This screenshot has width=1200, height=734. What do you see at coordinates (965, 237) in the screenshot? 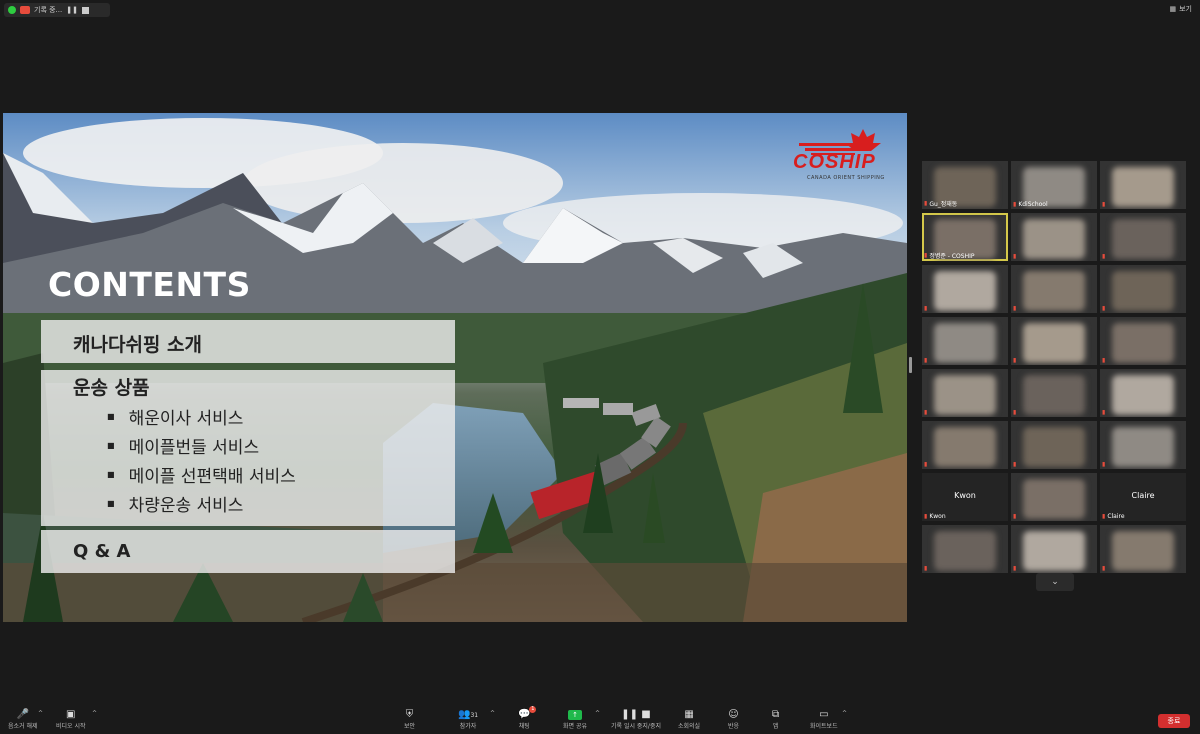
I see `participant-tile: ▮ 정병준 - COSHIP` at bounding box center [965, 237].